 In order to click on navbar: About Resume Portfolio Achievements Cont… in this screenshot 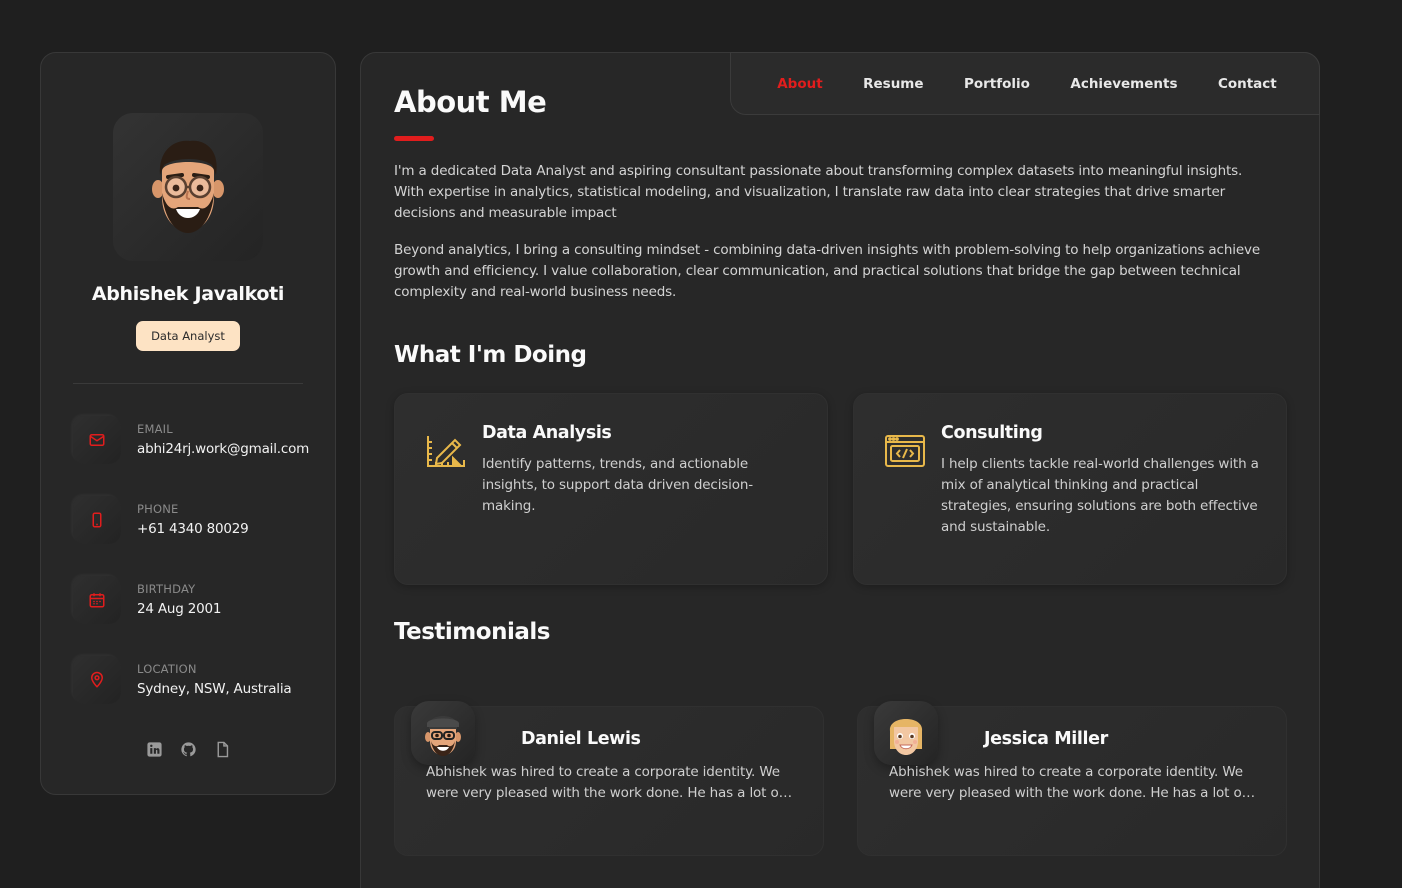, I will do `click(1025, 83)`.